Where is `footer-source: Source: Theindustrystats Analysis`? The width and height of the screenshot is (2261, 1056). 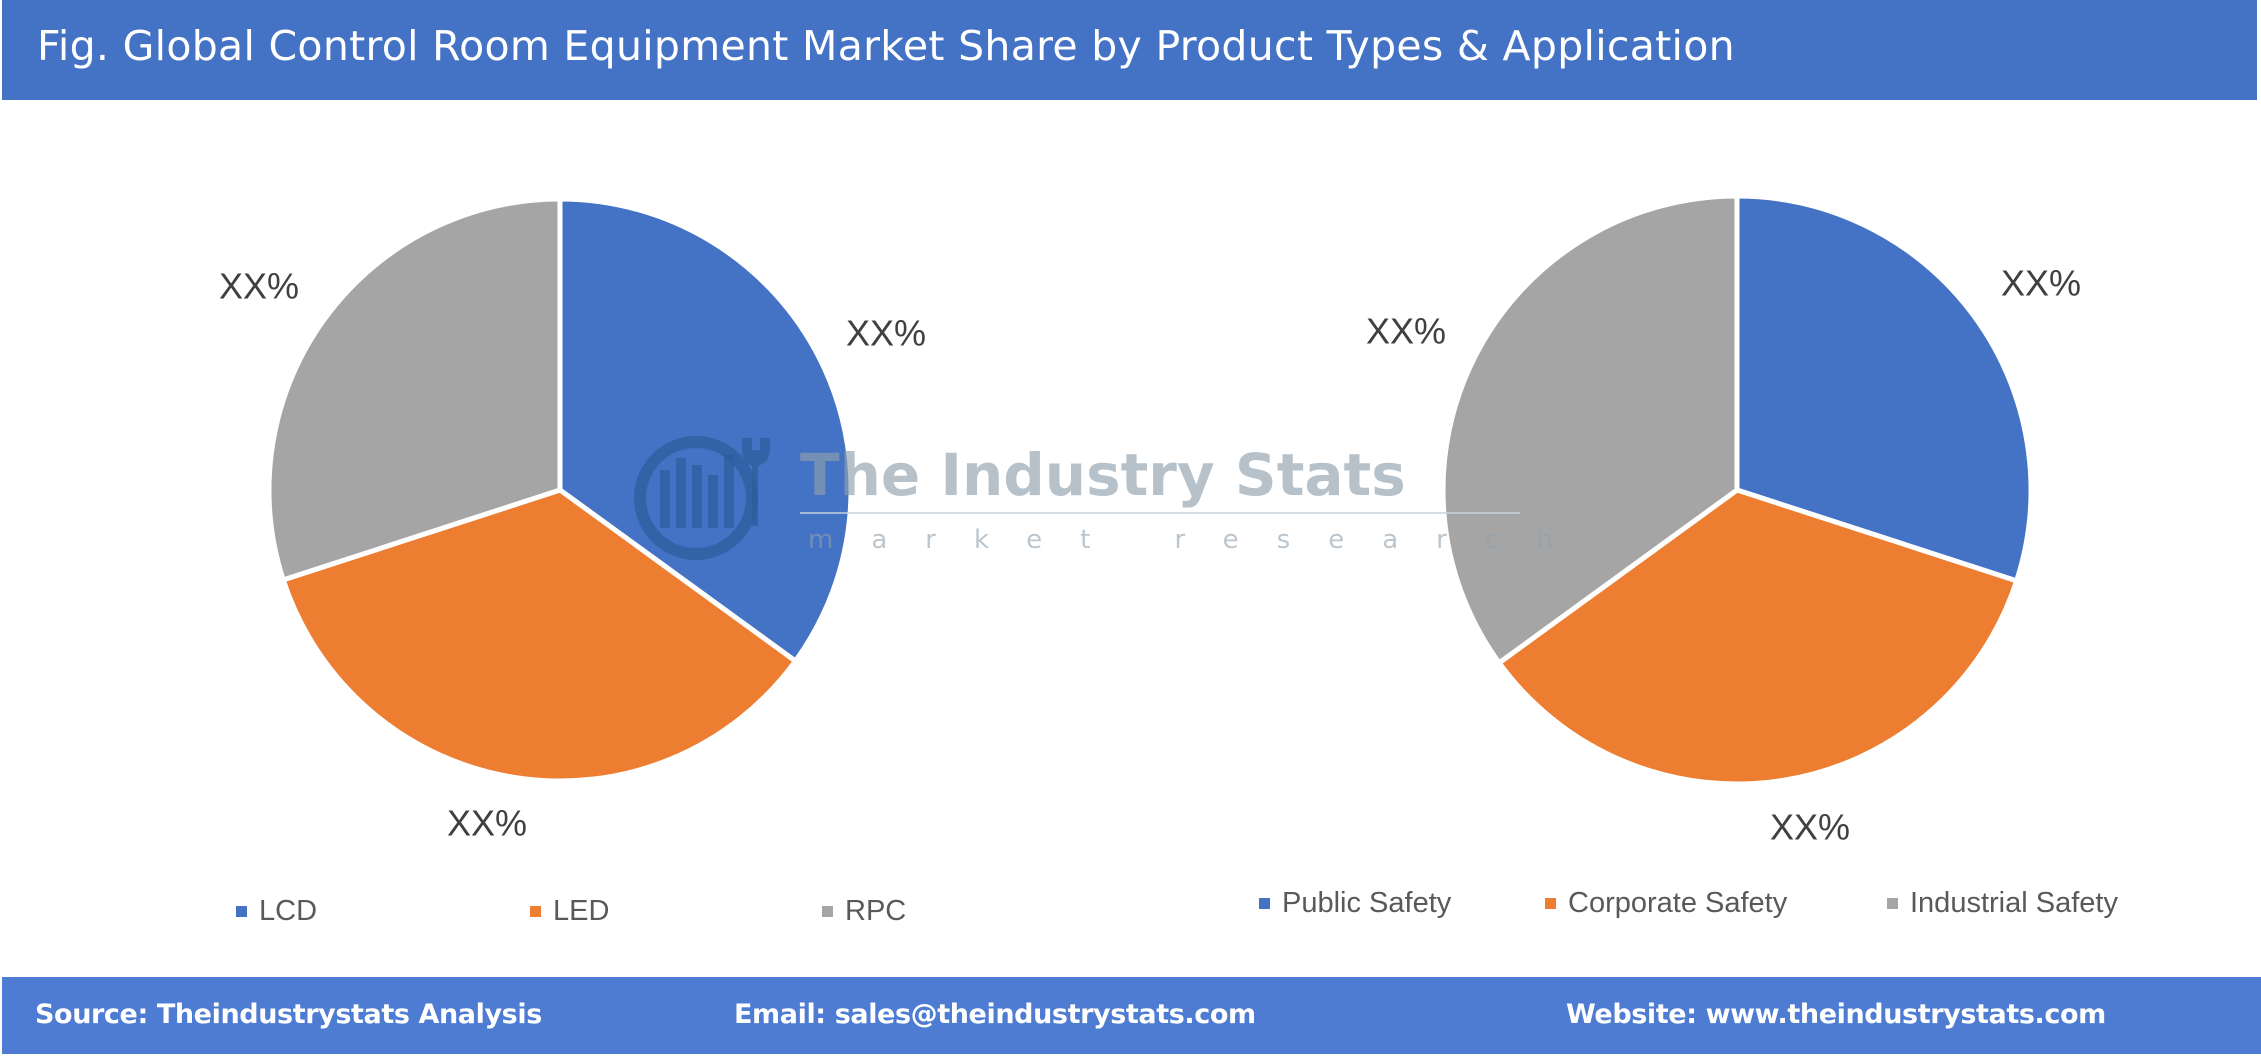 footer-source: Source: Theindustrystats Analysis is located at coordinates (288, 1014).